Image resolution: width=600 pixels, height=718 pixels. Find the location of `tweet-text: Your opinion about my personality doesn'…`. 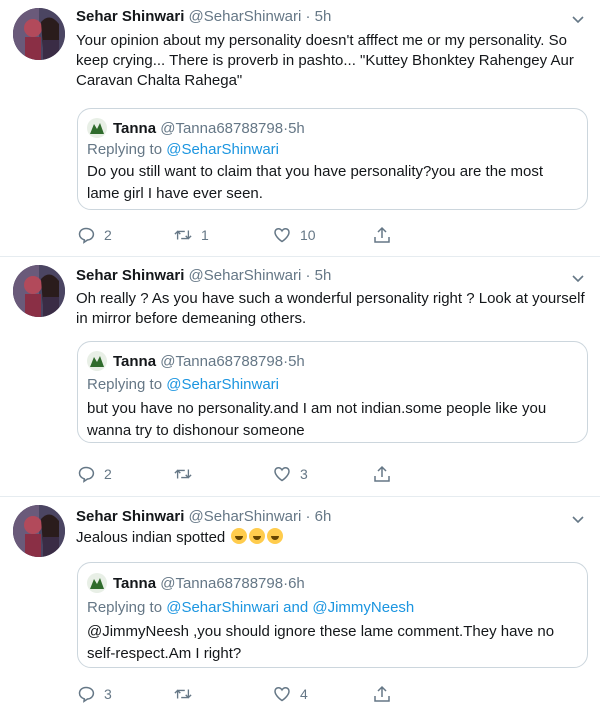

tweet-text: Your opinion about my personality doesn'… is located at coordinates (325, 60).